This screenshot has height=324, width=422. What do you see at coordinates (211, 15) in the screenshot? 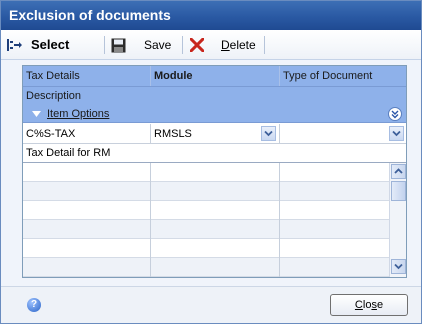
I see `title-bar: Exclusion of documents` at bounding box center [211, 15].